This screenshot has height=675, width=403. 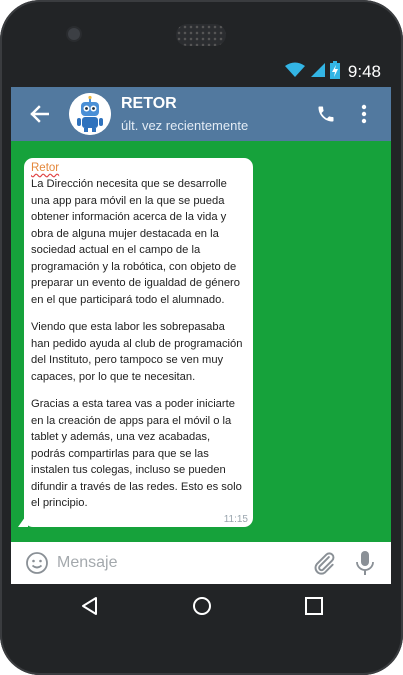 What do you see at coordinates (201, 35) in the screenshot?
I see `earpiece-speaker` at bounding box center [201, 35].